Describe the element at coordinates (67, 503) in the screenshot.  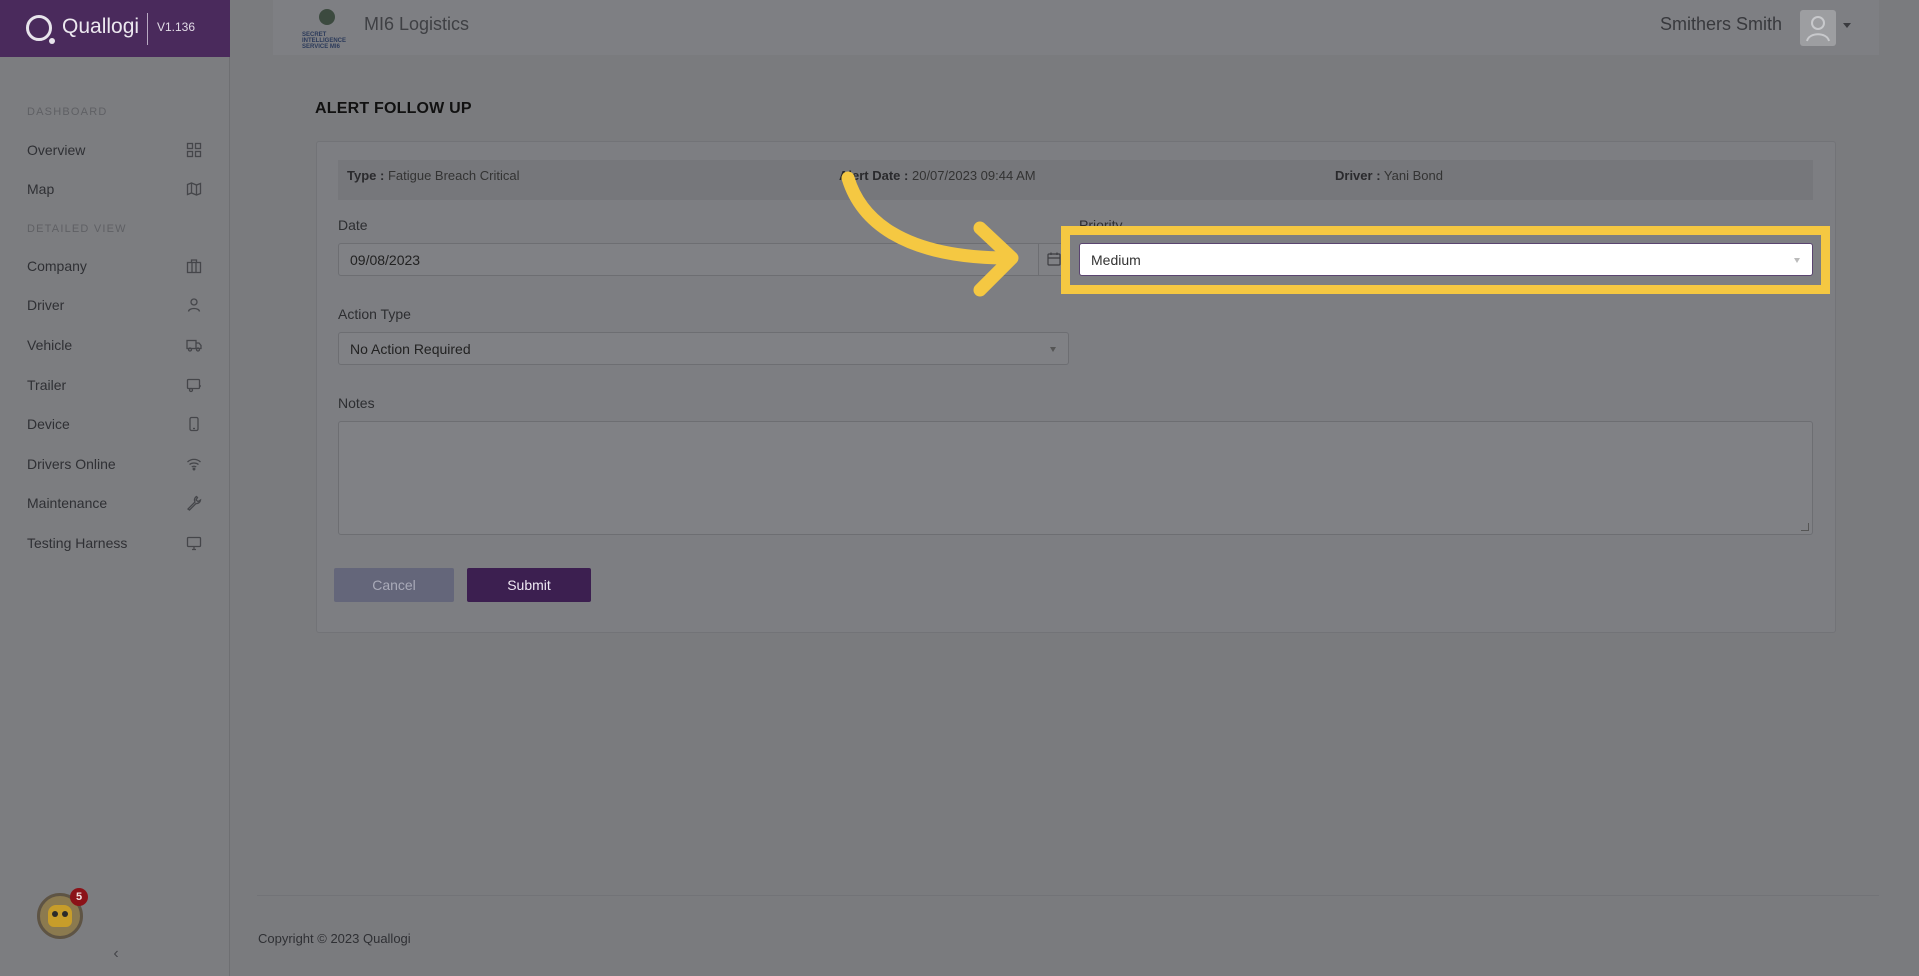
I see `sidebar-item-label: Maintenance` at that location.